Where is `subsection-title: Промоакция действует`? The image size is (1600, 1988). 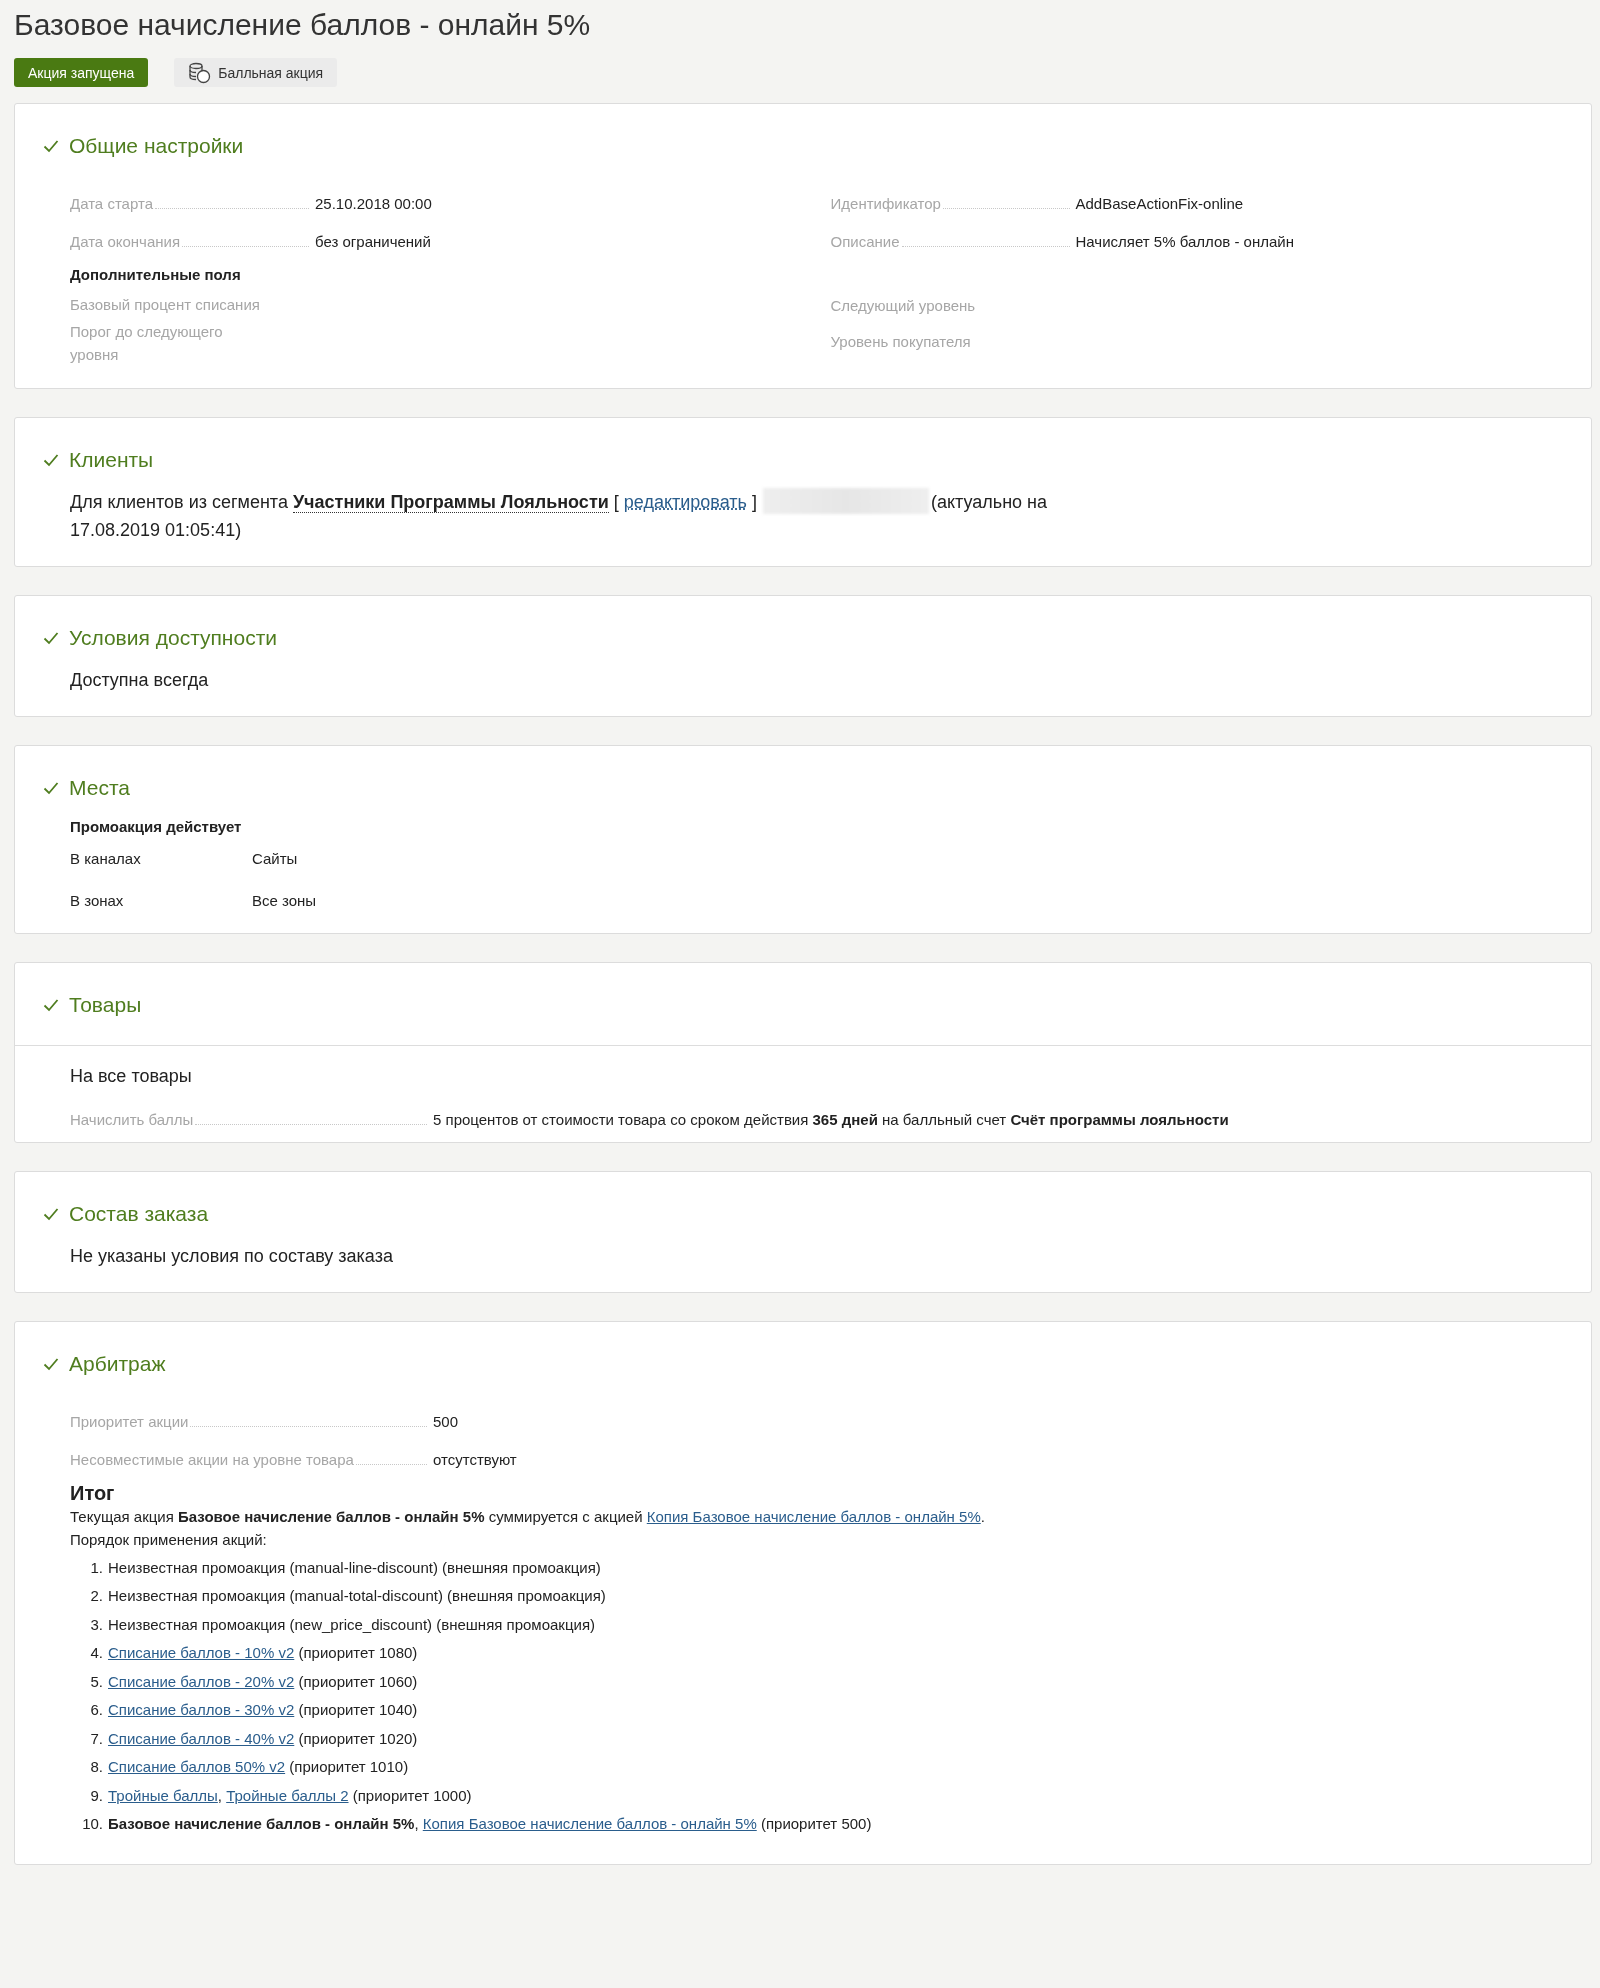
subsection-title: Промоакция действует is located at coordinates (156, 826).